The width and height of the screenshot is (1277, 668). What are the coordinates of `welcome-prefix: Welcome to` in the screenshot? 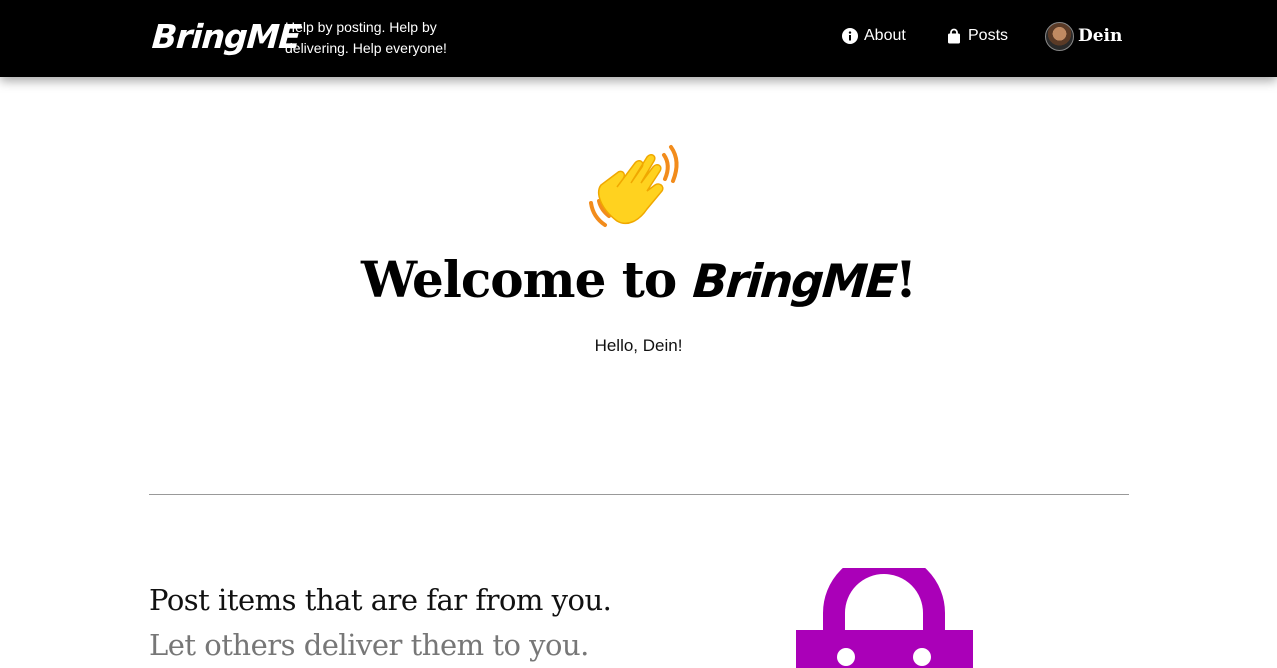 It's located at (518, 279).